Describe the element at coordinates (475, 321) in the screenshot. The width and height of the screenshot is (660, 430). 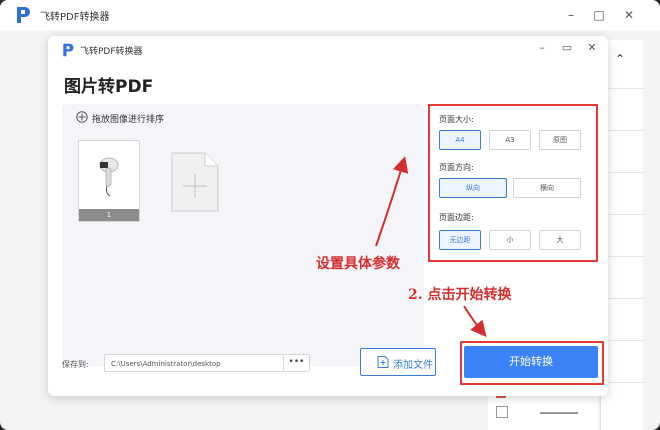
I see `arrow-to-start-button` at that location.